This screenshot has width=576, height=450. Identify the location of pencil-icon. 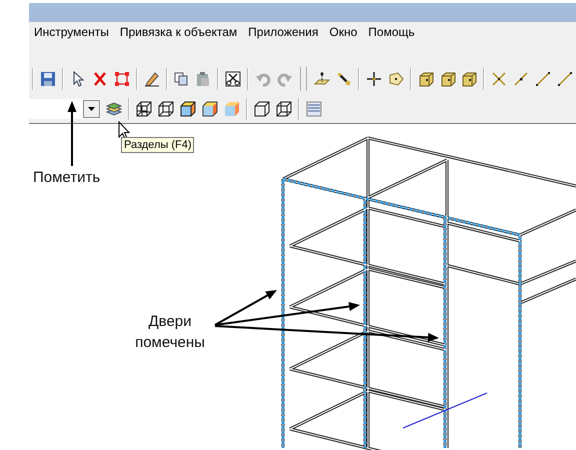
(152, 79).